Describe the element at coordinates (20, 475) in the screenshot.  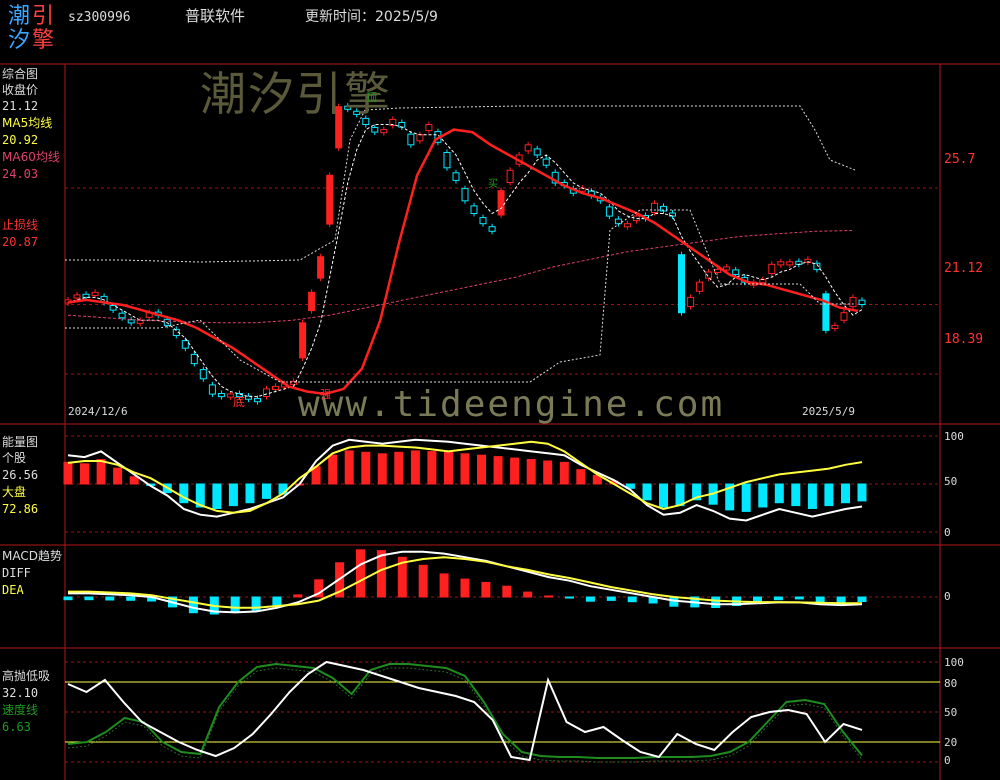
I see `energy-stock-value: 26.56` at that location.